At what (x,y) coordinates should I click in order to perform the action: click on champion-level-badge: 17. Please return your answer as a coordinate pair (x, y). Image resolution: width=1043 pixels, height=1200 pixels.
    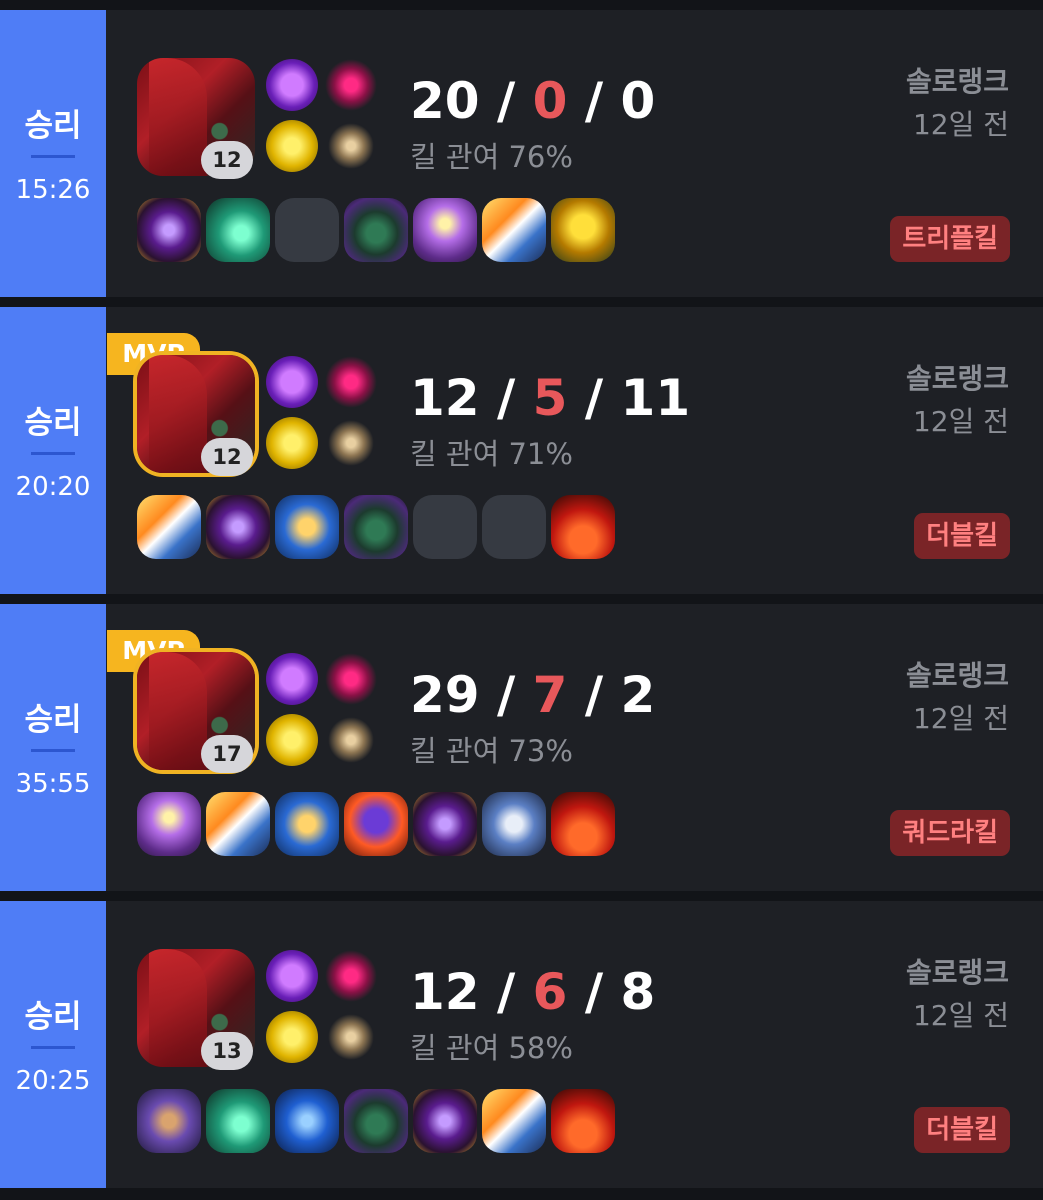
    Looking at the image, I should click on (227, 754).